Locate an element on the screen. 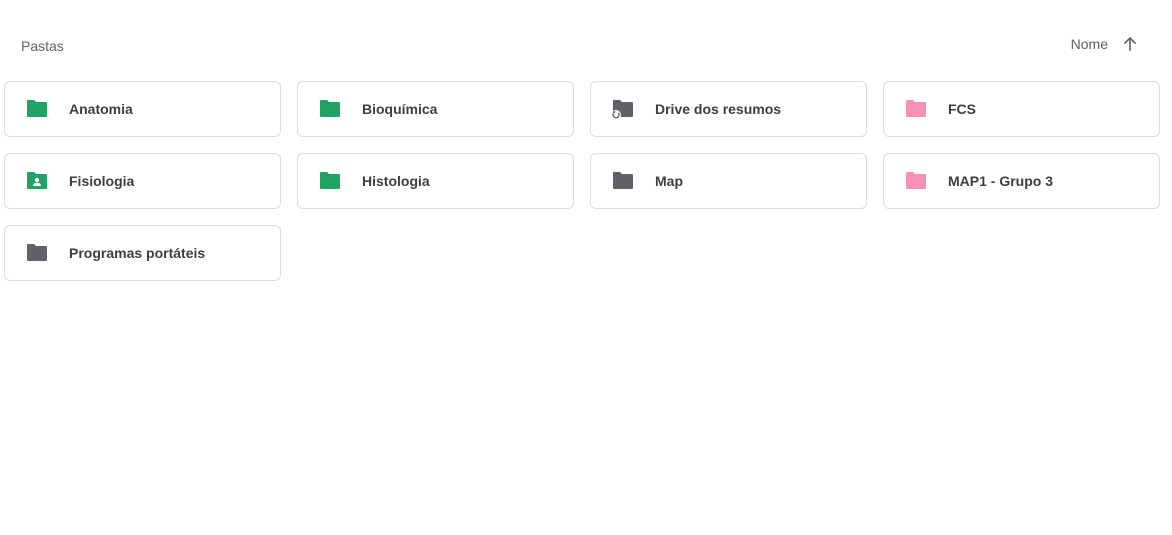 The image size is (1172, 535). folder-name: FCS is located at coordinates (962, 109).